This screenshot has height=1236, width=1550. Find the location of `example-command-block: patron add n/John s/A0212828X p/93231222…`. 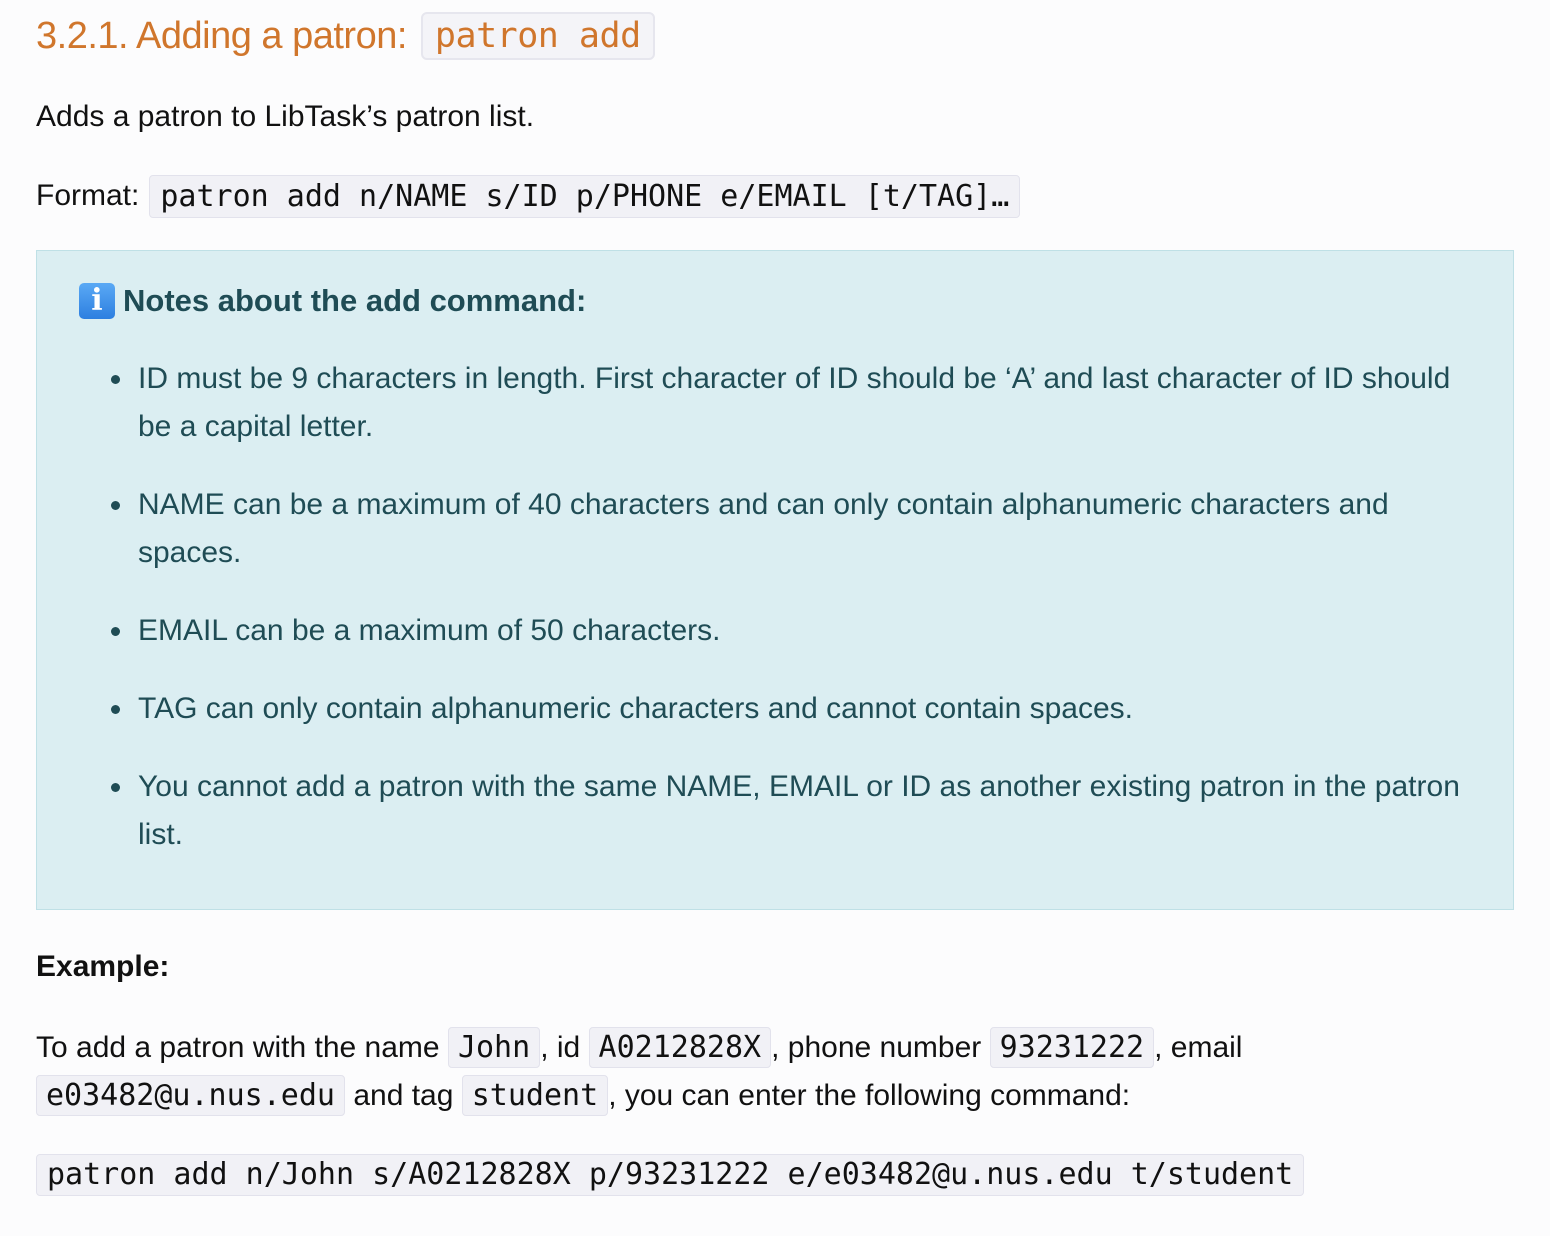

example-command-block: patron add n/John s/A0212828X p/93231222… is located at coordinates (670, 1175).